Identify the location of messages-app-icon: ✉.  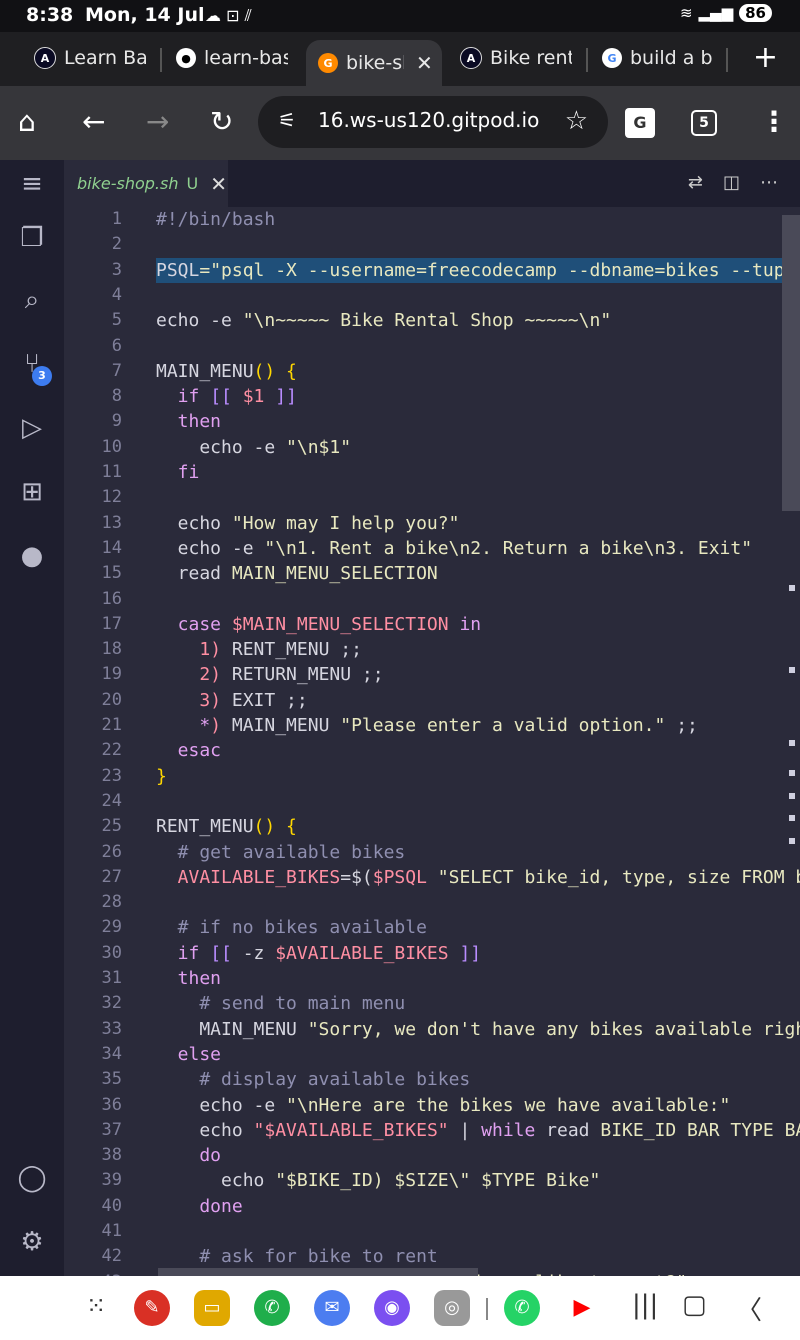
(332, 1308).